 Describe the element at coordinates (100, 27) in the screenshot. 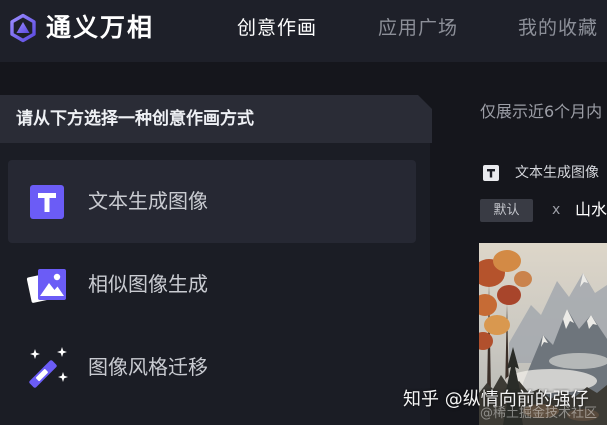

I see `app-title: 通义万相` at that location.